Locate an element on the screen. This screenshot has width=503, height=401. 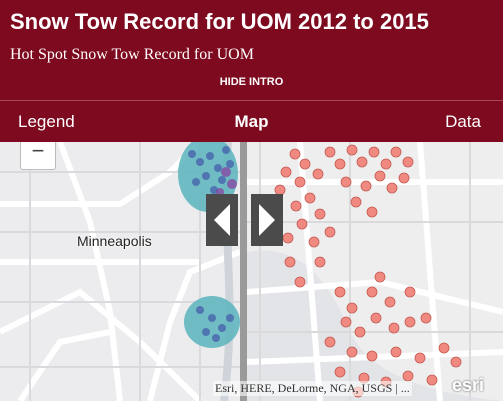
swipe-left-button is located at coordinates (222, 220).